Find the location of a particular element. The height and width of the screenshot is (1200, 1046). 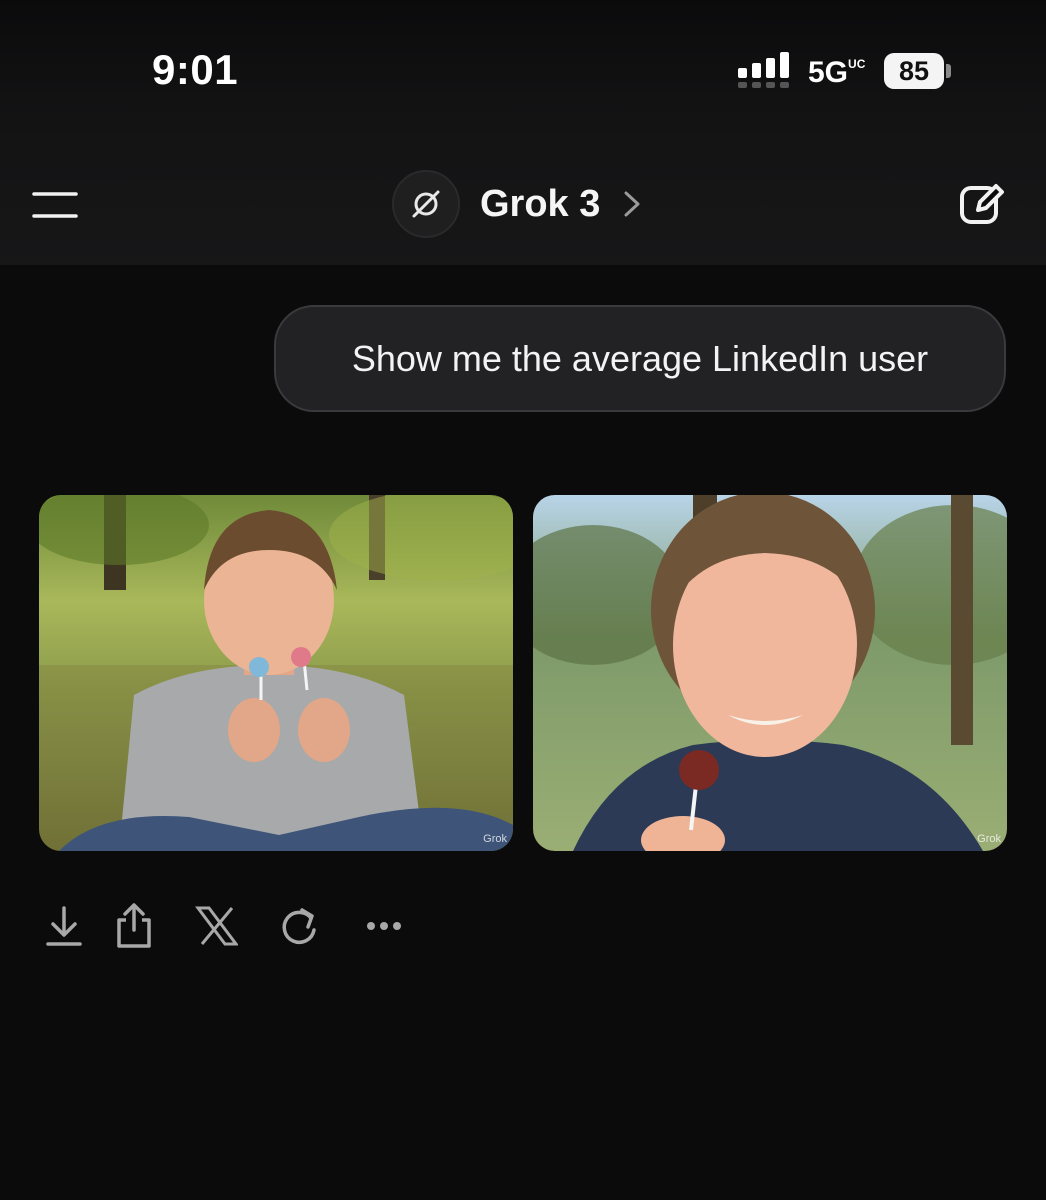

download-icon is located at coordinates (66, 926).